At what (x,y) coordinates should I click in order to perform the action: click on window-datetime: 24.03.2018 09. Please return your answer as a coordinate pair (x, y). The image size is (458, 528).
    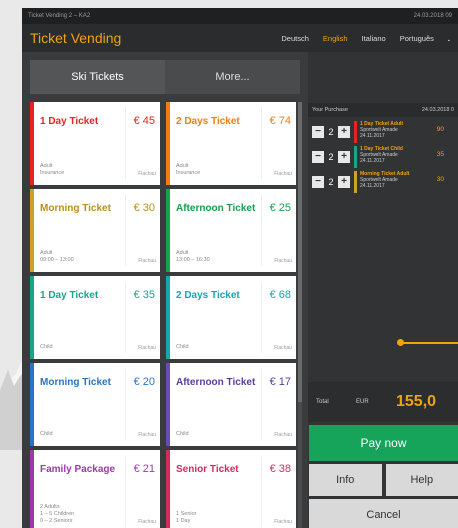
    Looking at the image, I should click on (432, 16).